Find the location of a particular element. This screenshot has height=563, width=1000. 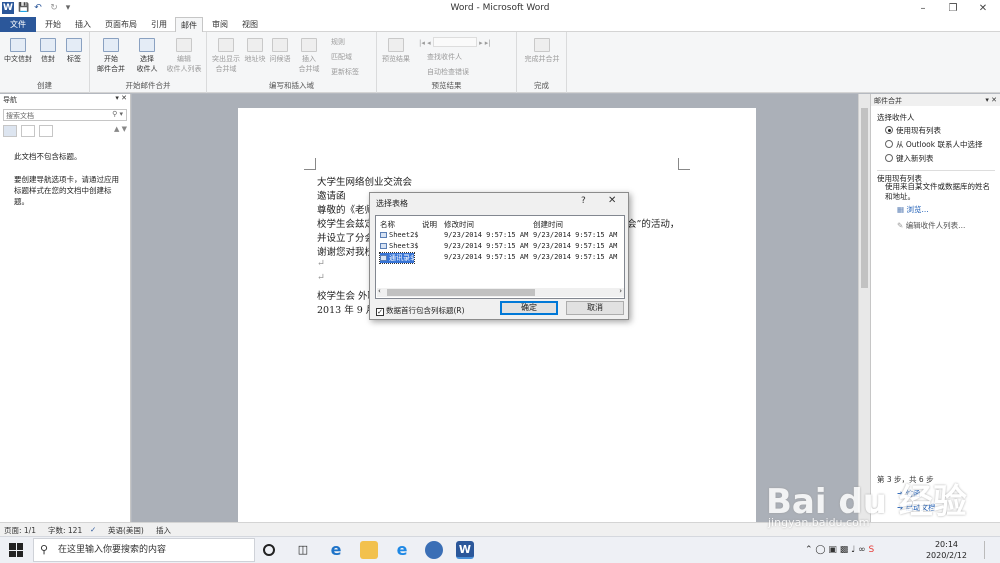

match-fields-button: 匹配域 is located at coordinates (341, 57).